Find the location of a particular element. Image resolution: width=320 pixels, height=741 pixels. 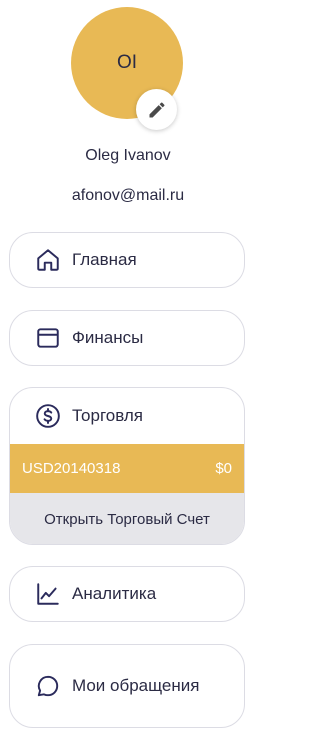

trading-account-id: USD20140318 is located at coordinates (71, 468).